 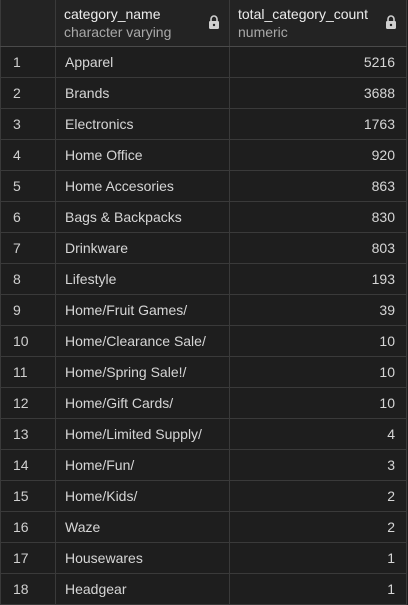 I want to click on row-number-header, so click(x=28, y=23).